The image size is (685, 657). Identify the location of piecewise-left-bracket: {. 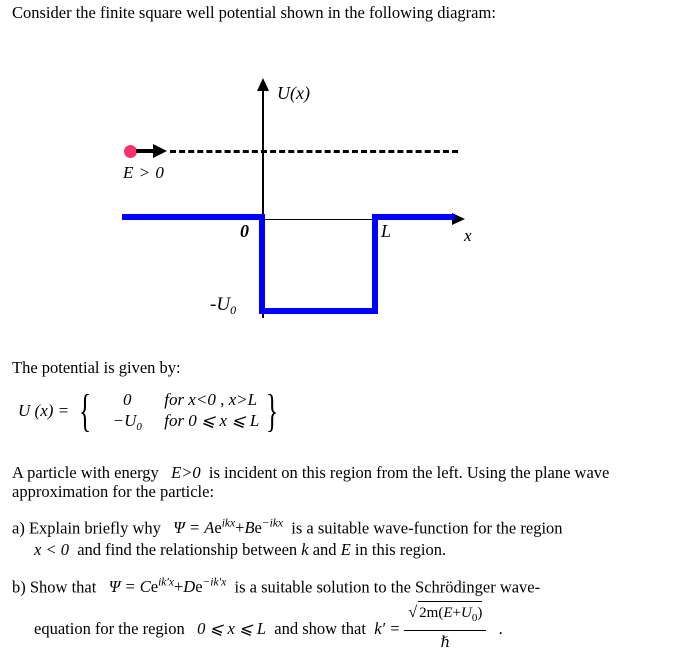
(85, 410).